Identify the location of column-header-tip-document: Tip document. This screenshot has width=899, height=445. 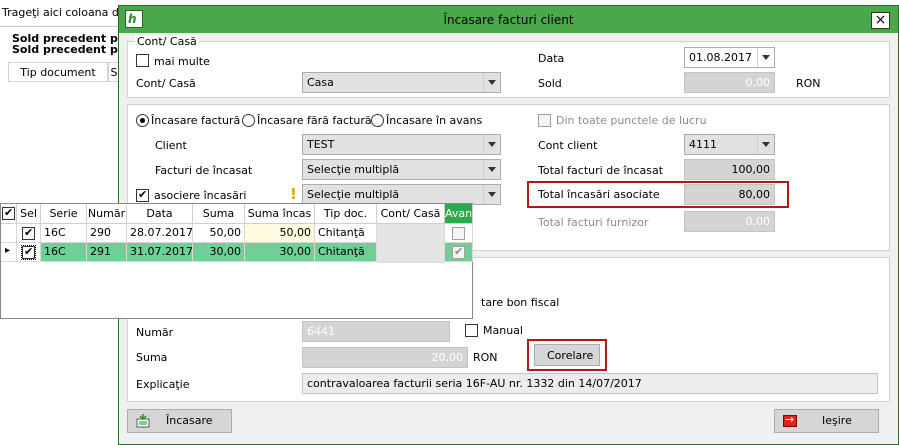
(58, 72).